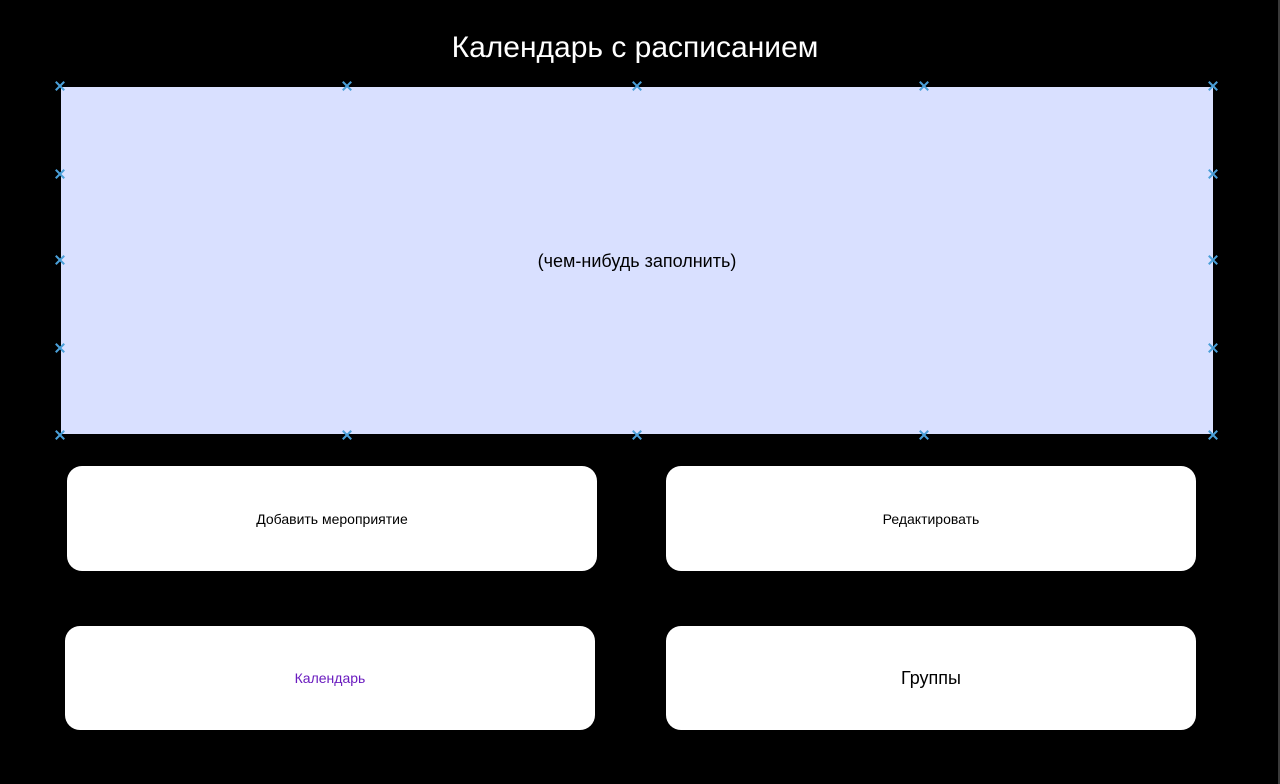 The width and height of the screenshot is (1280, 784). What do you see at coordinates (635, 47) in the screenshot?
I see `page-title: Календарь с расписанием` at bounding box center [635, 47].